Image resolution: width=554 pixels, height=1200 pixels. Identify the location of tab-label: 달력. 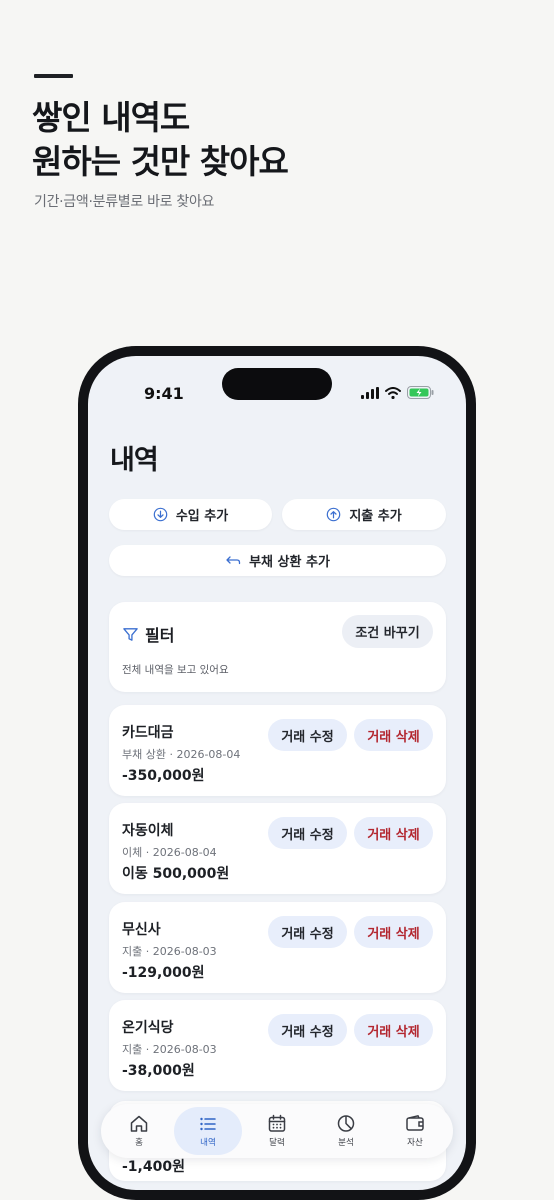
(277, 1143).